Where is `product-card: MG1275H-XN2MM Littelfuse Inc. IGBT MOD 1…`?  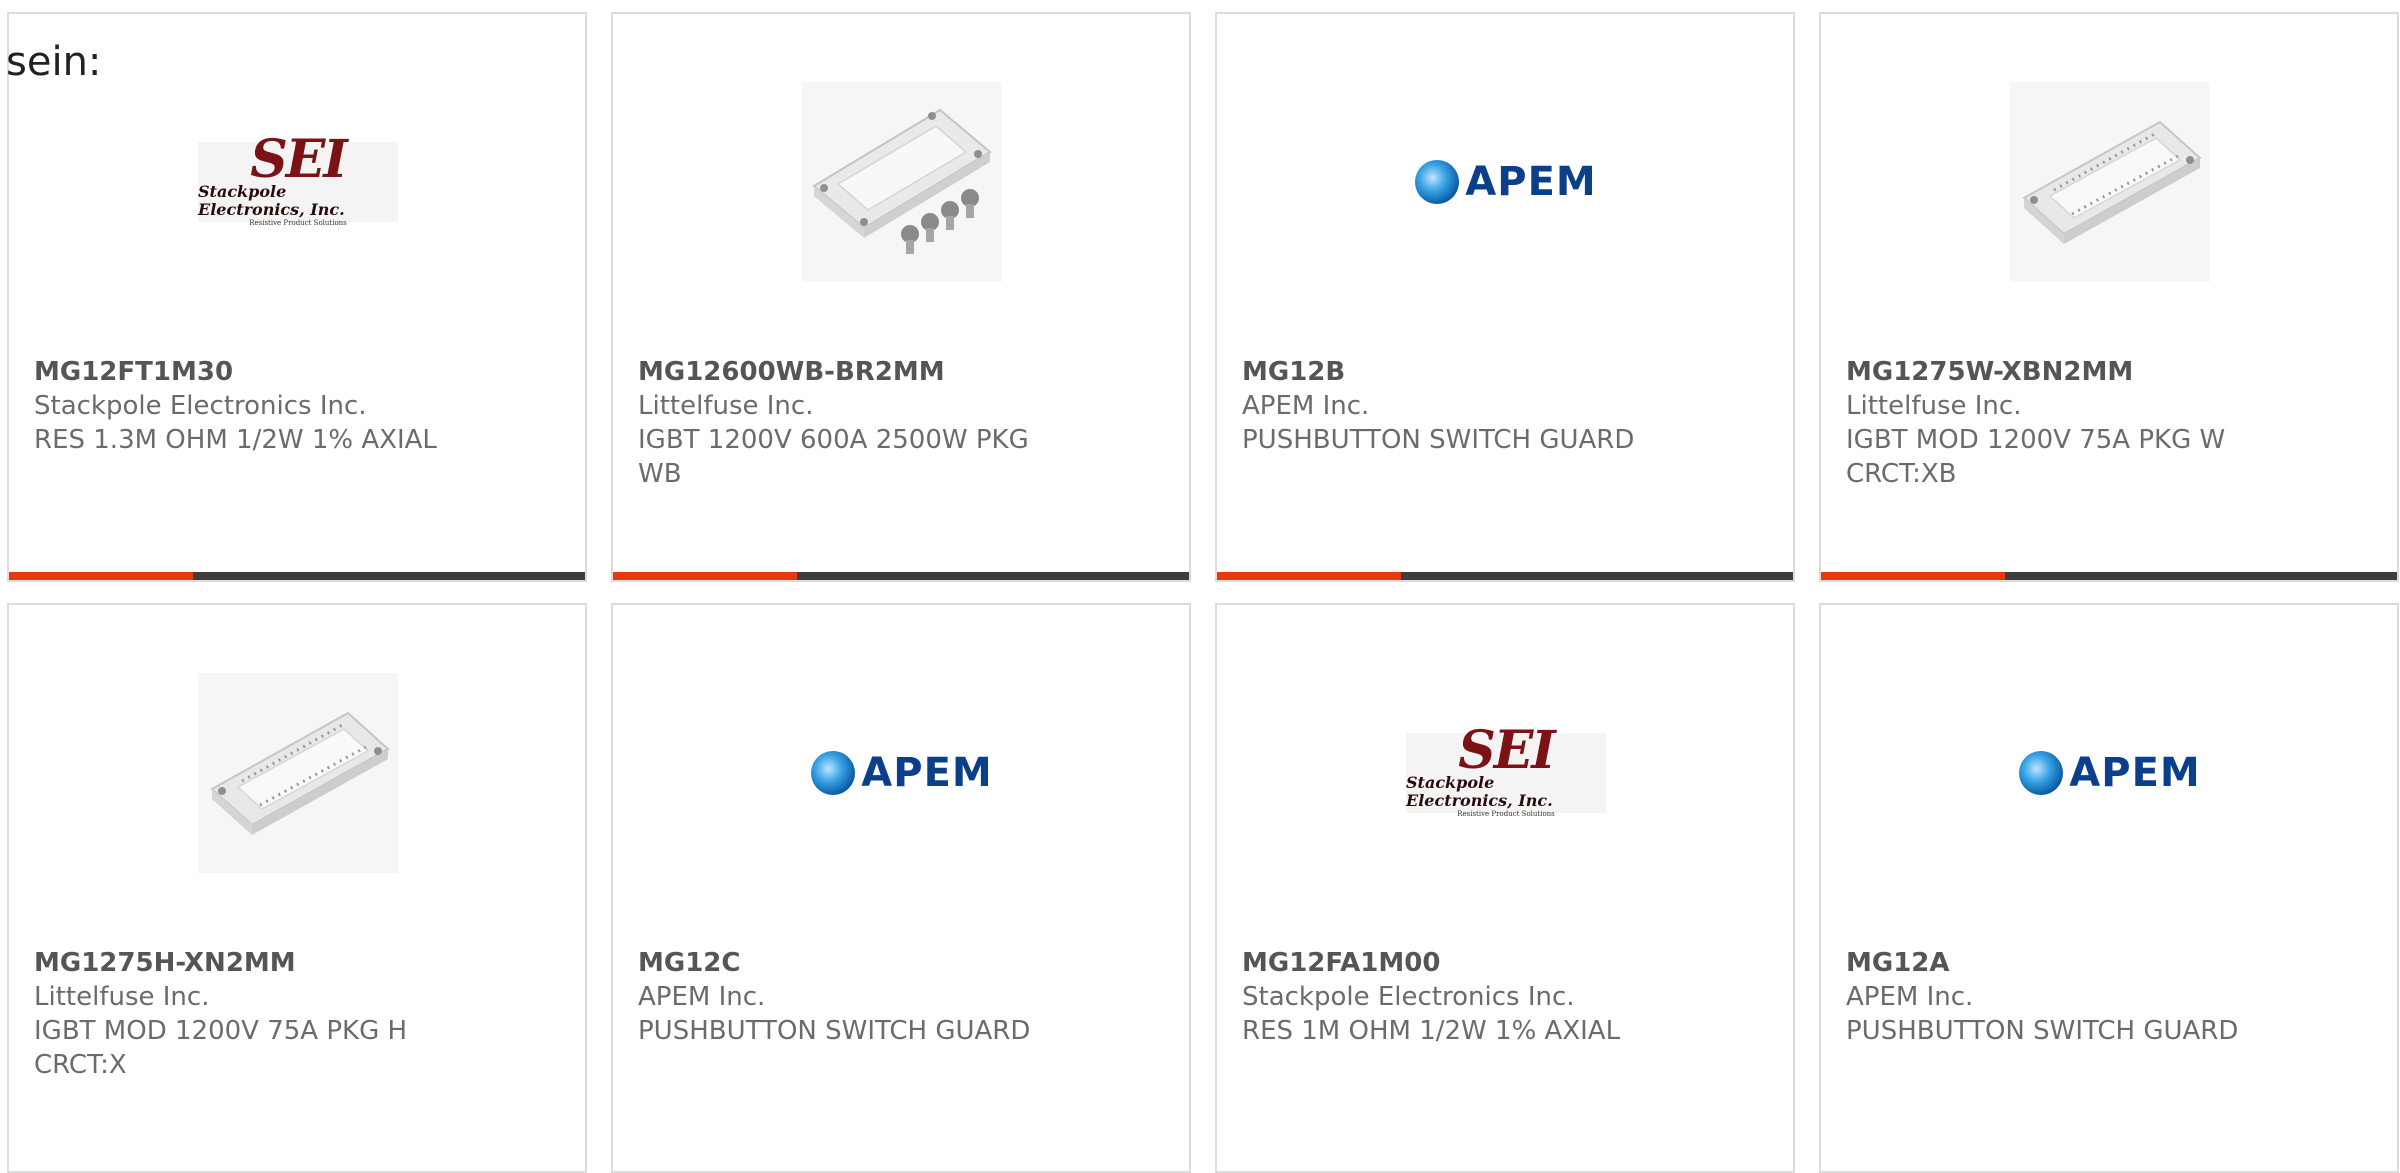 product-card: MG1275H-XN2MM Littelfuse Inc. IGBT MOD 1… is located at coordinates (297, 888).